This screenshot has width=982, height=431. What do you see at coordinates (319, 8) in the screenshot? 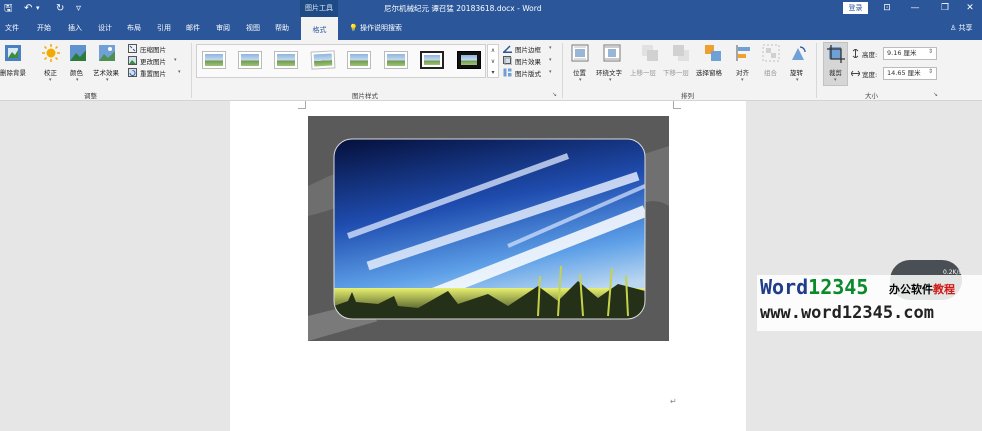
I see `picture-tools-context-label: 图片工具` at bounding box center [319, 8].